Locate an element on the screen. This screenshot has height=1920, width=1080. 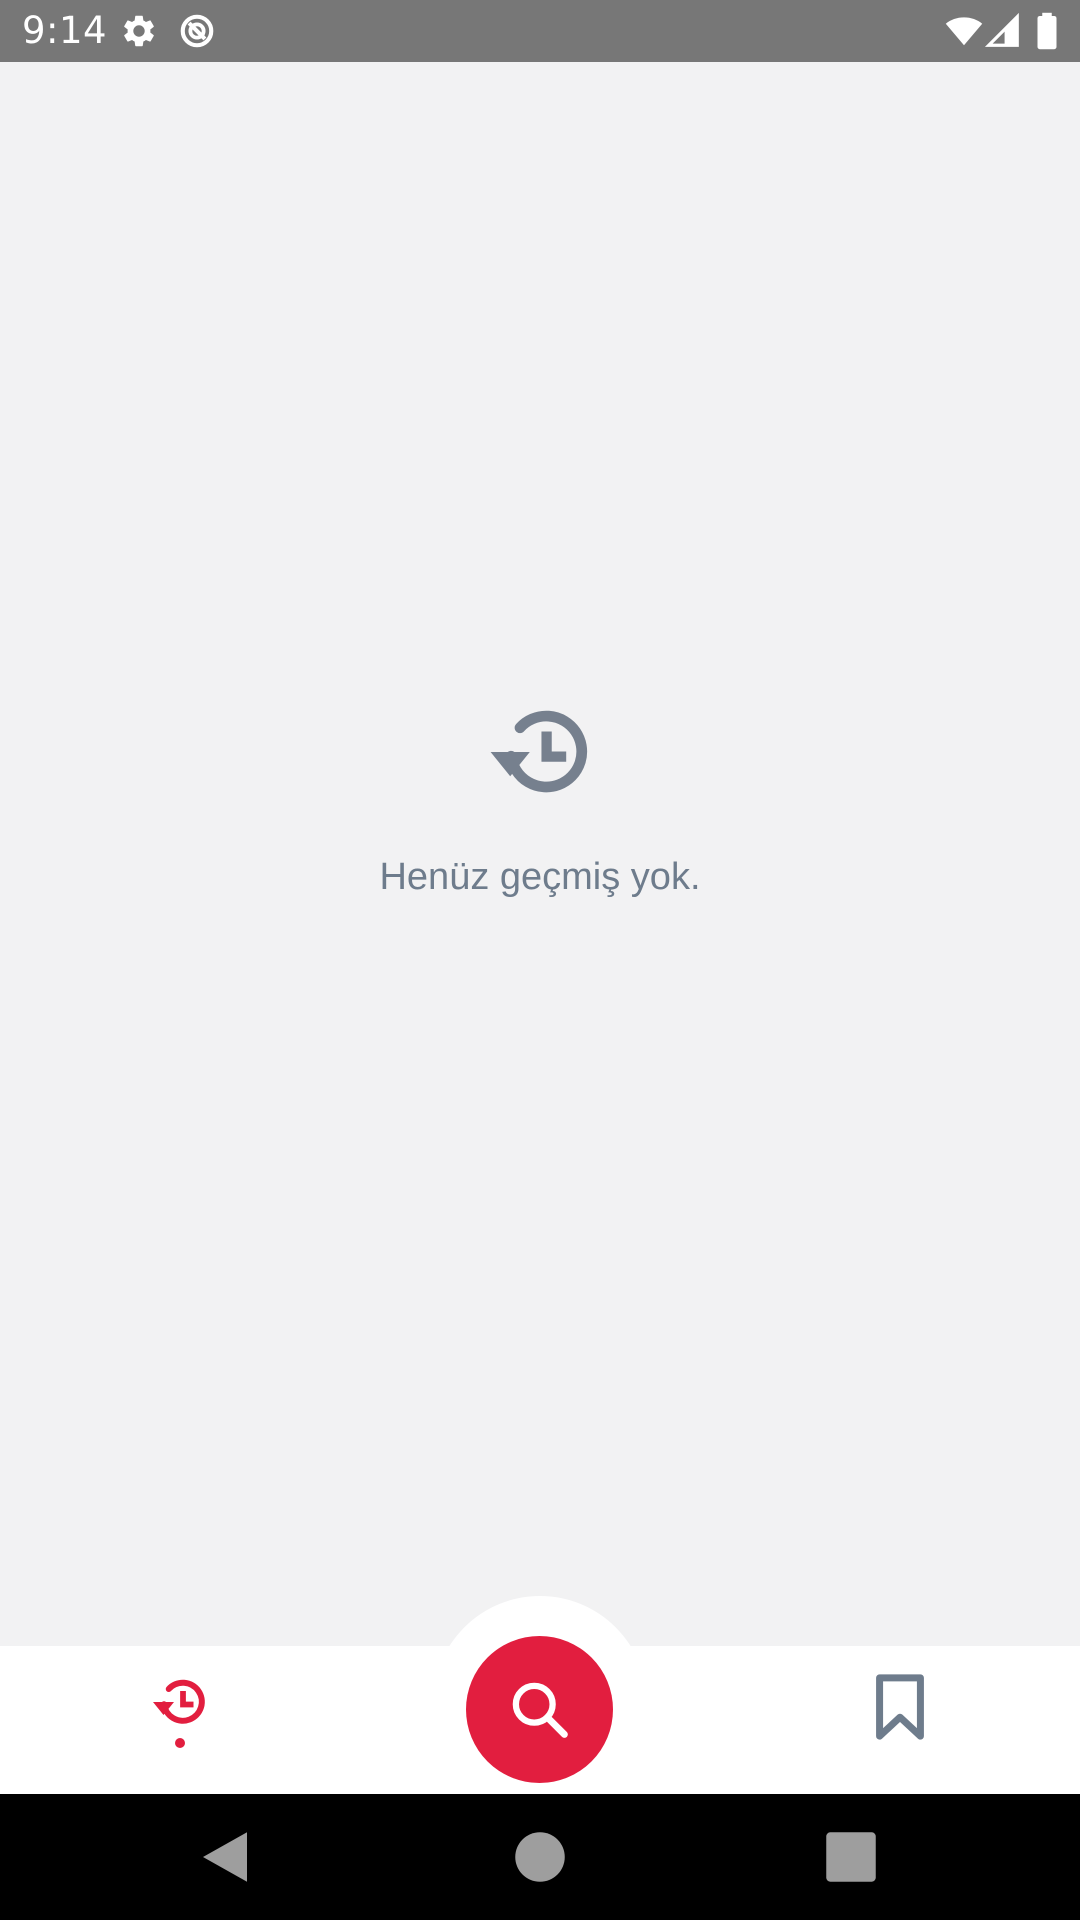
bookmark-icon is located at coordinates (900, 1707).